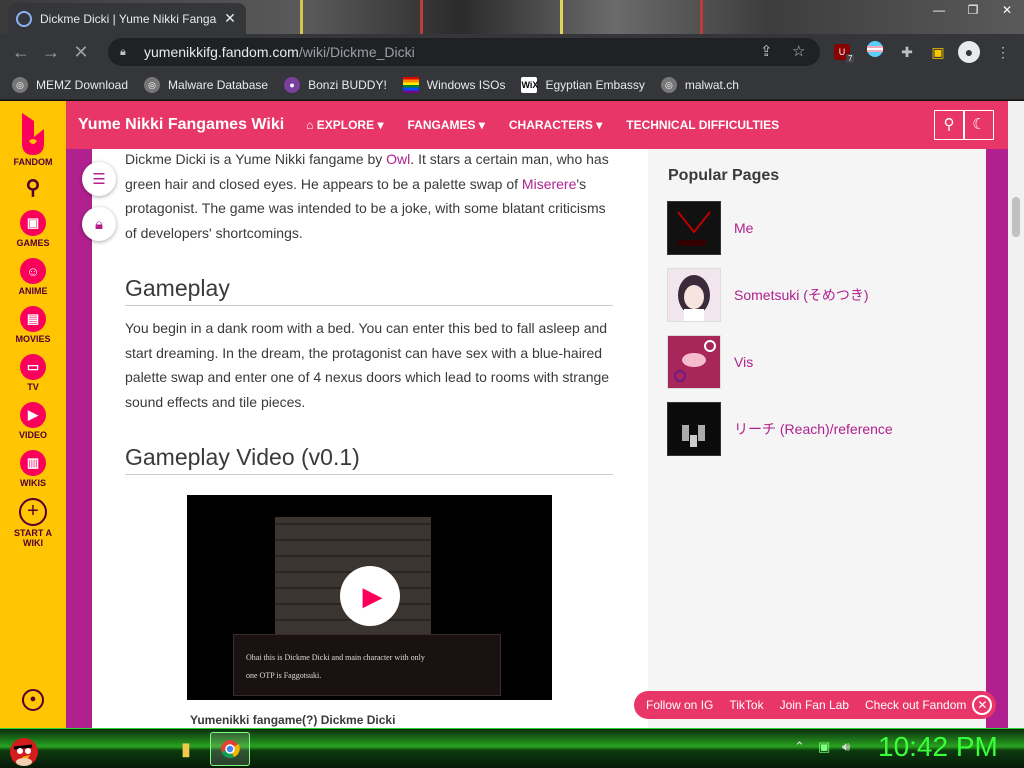 The width and height of the screenshot is (1024, 768). What do you see at coordinates (33, 325) in the screenshot?
I see `global-nav-movies: ▤ MOVIES` at bounding box center [33, 325].